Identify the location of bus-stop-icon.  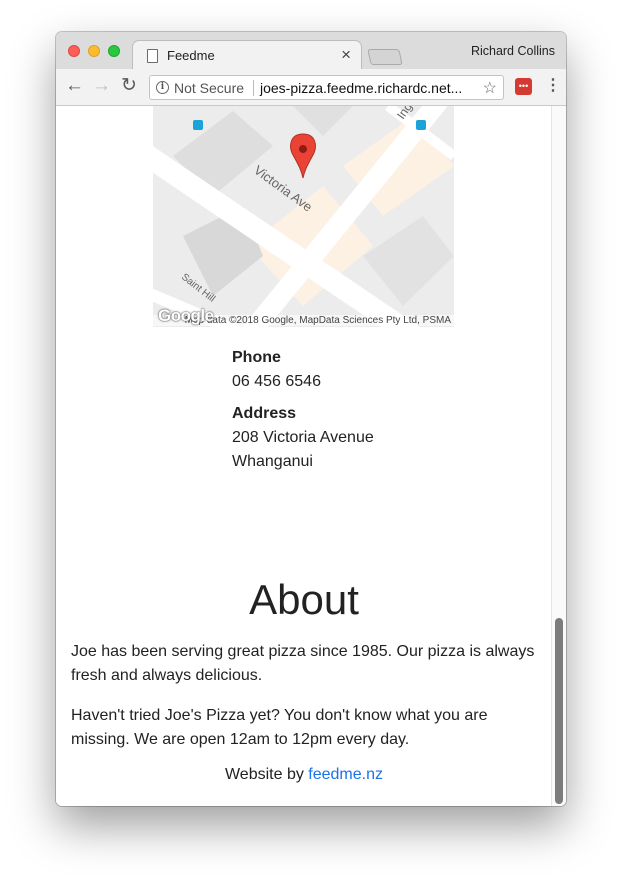
(198, 125).